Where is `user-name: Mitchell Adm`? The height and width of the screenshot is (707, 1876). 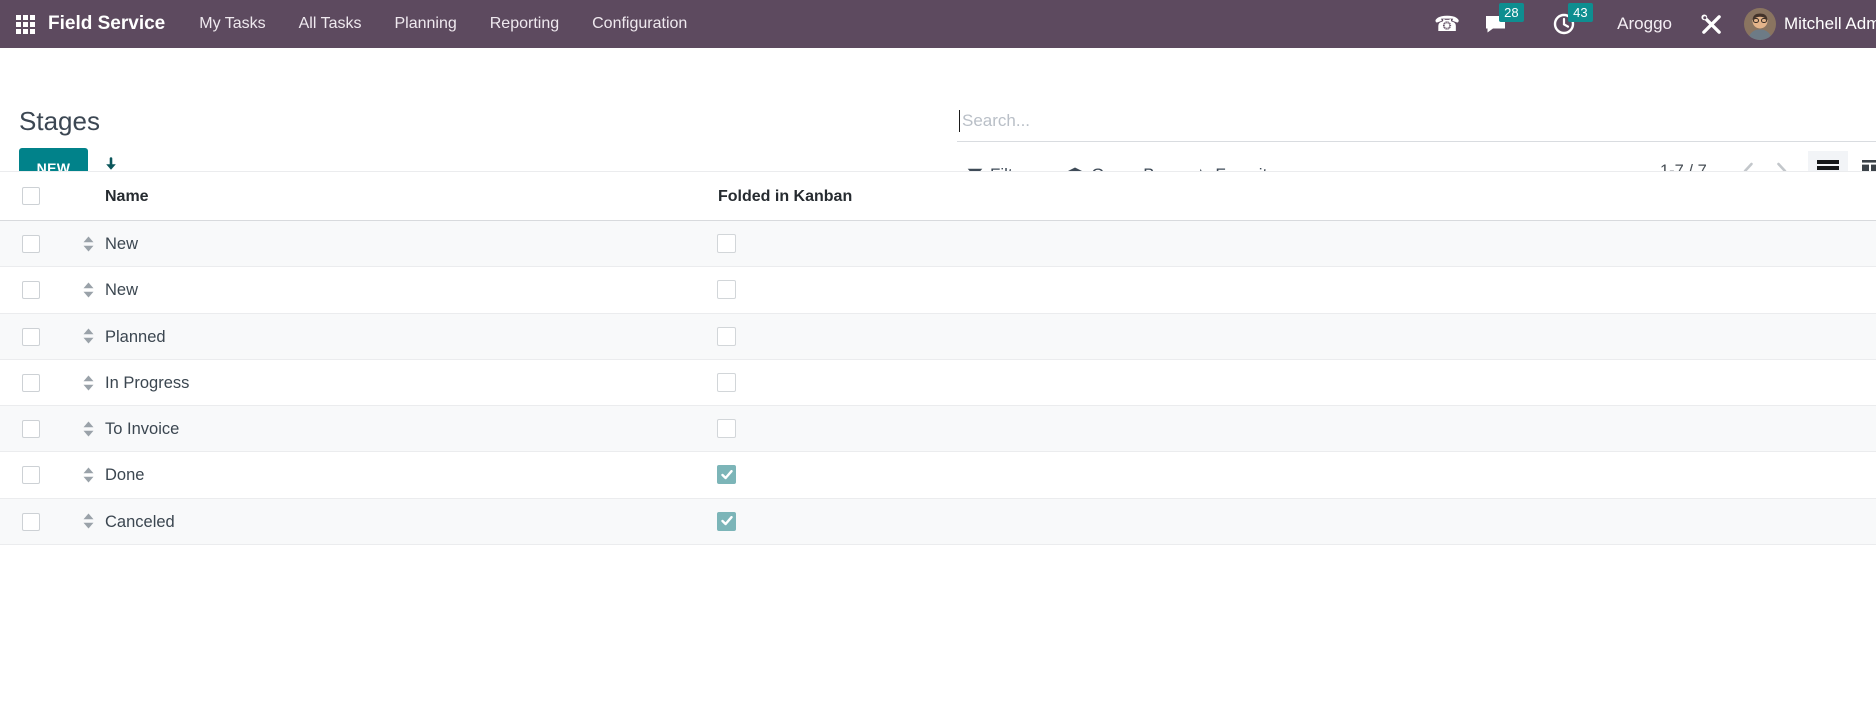
user-name: Mitchell Adm is located at coordinates (1830, 24).